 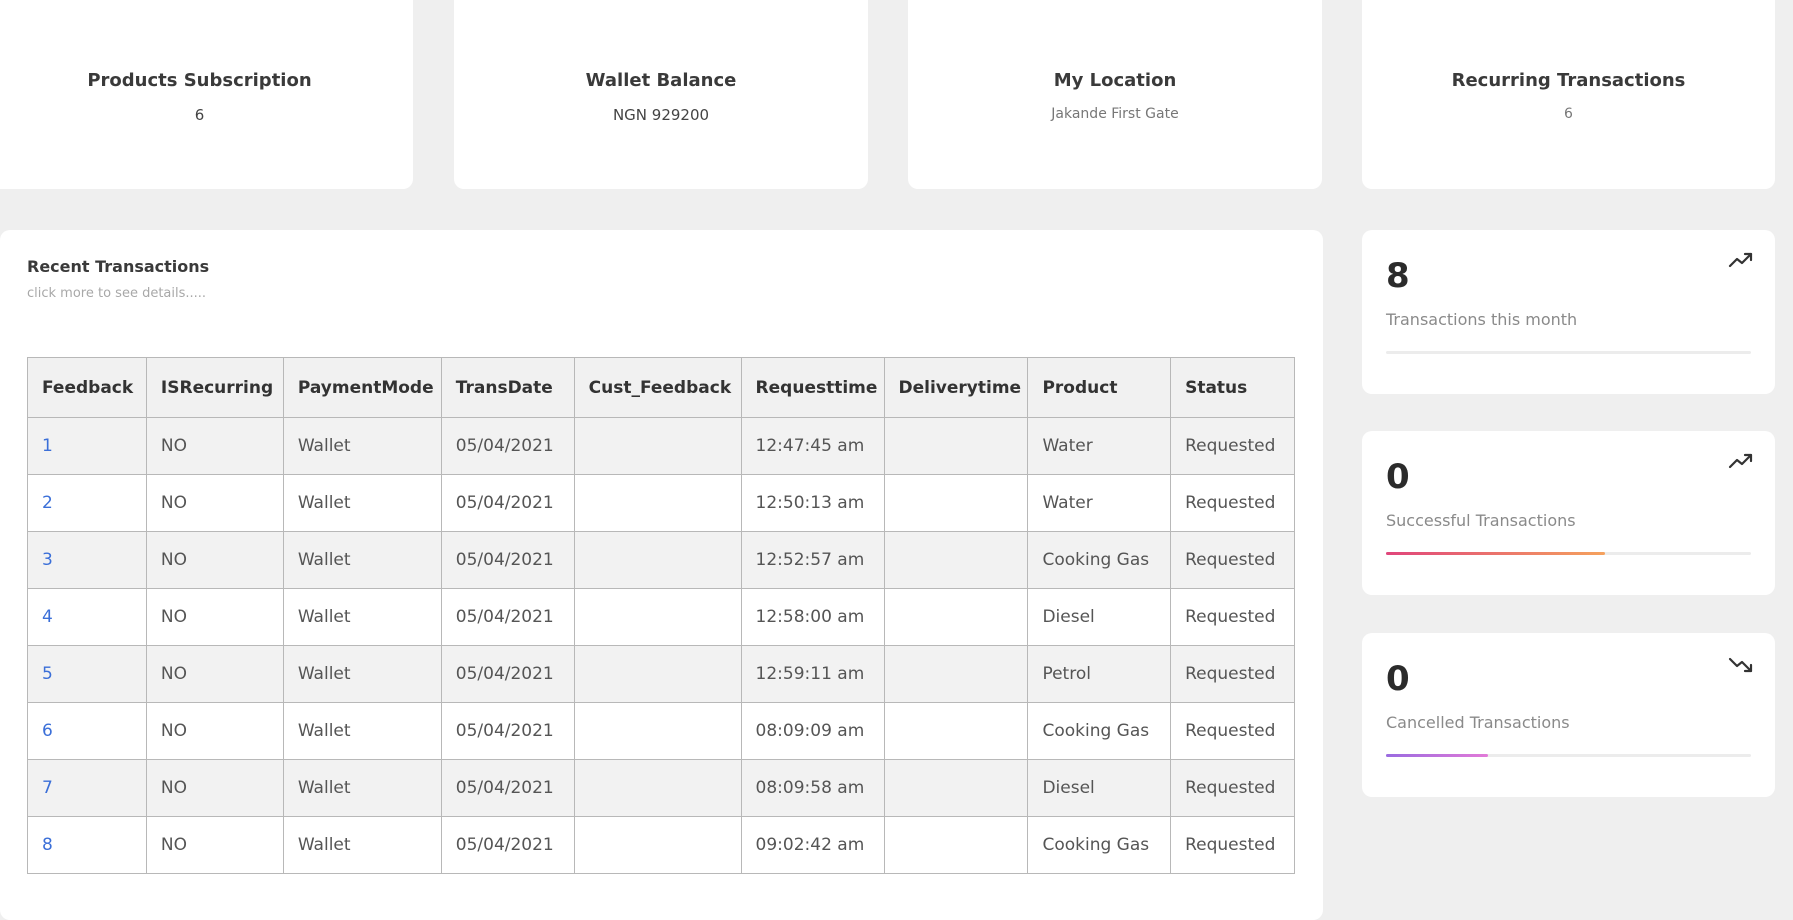 I want to click on feedback-link: 5, so click(x=47, y=674).